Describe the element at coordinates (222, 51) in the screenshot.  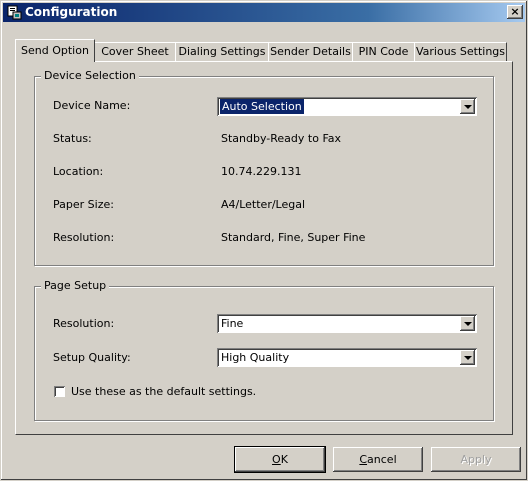
I see `tab-dialing-settings: Dialing Settings` at that location.